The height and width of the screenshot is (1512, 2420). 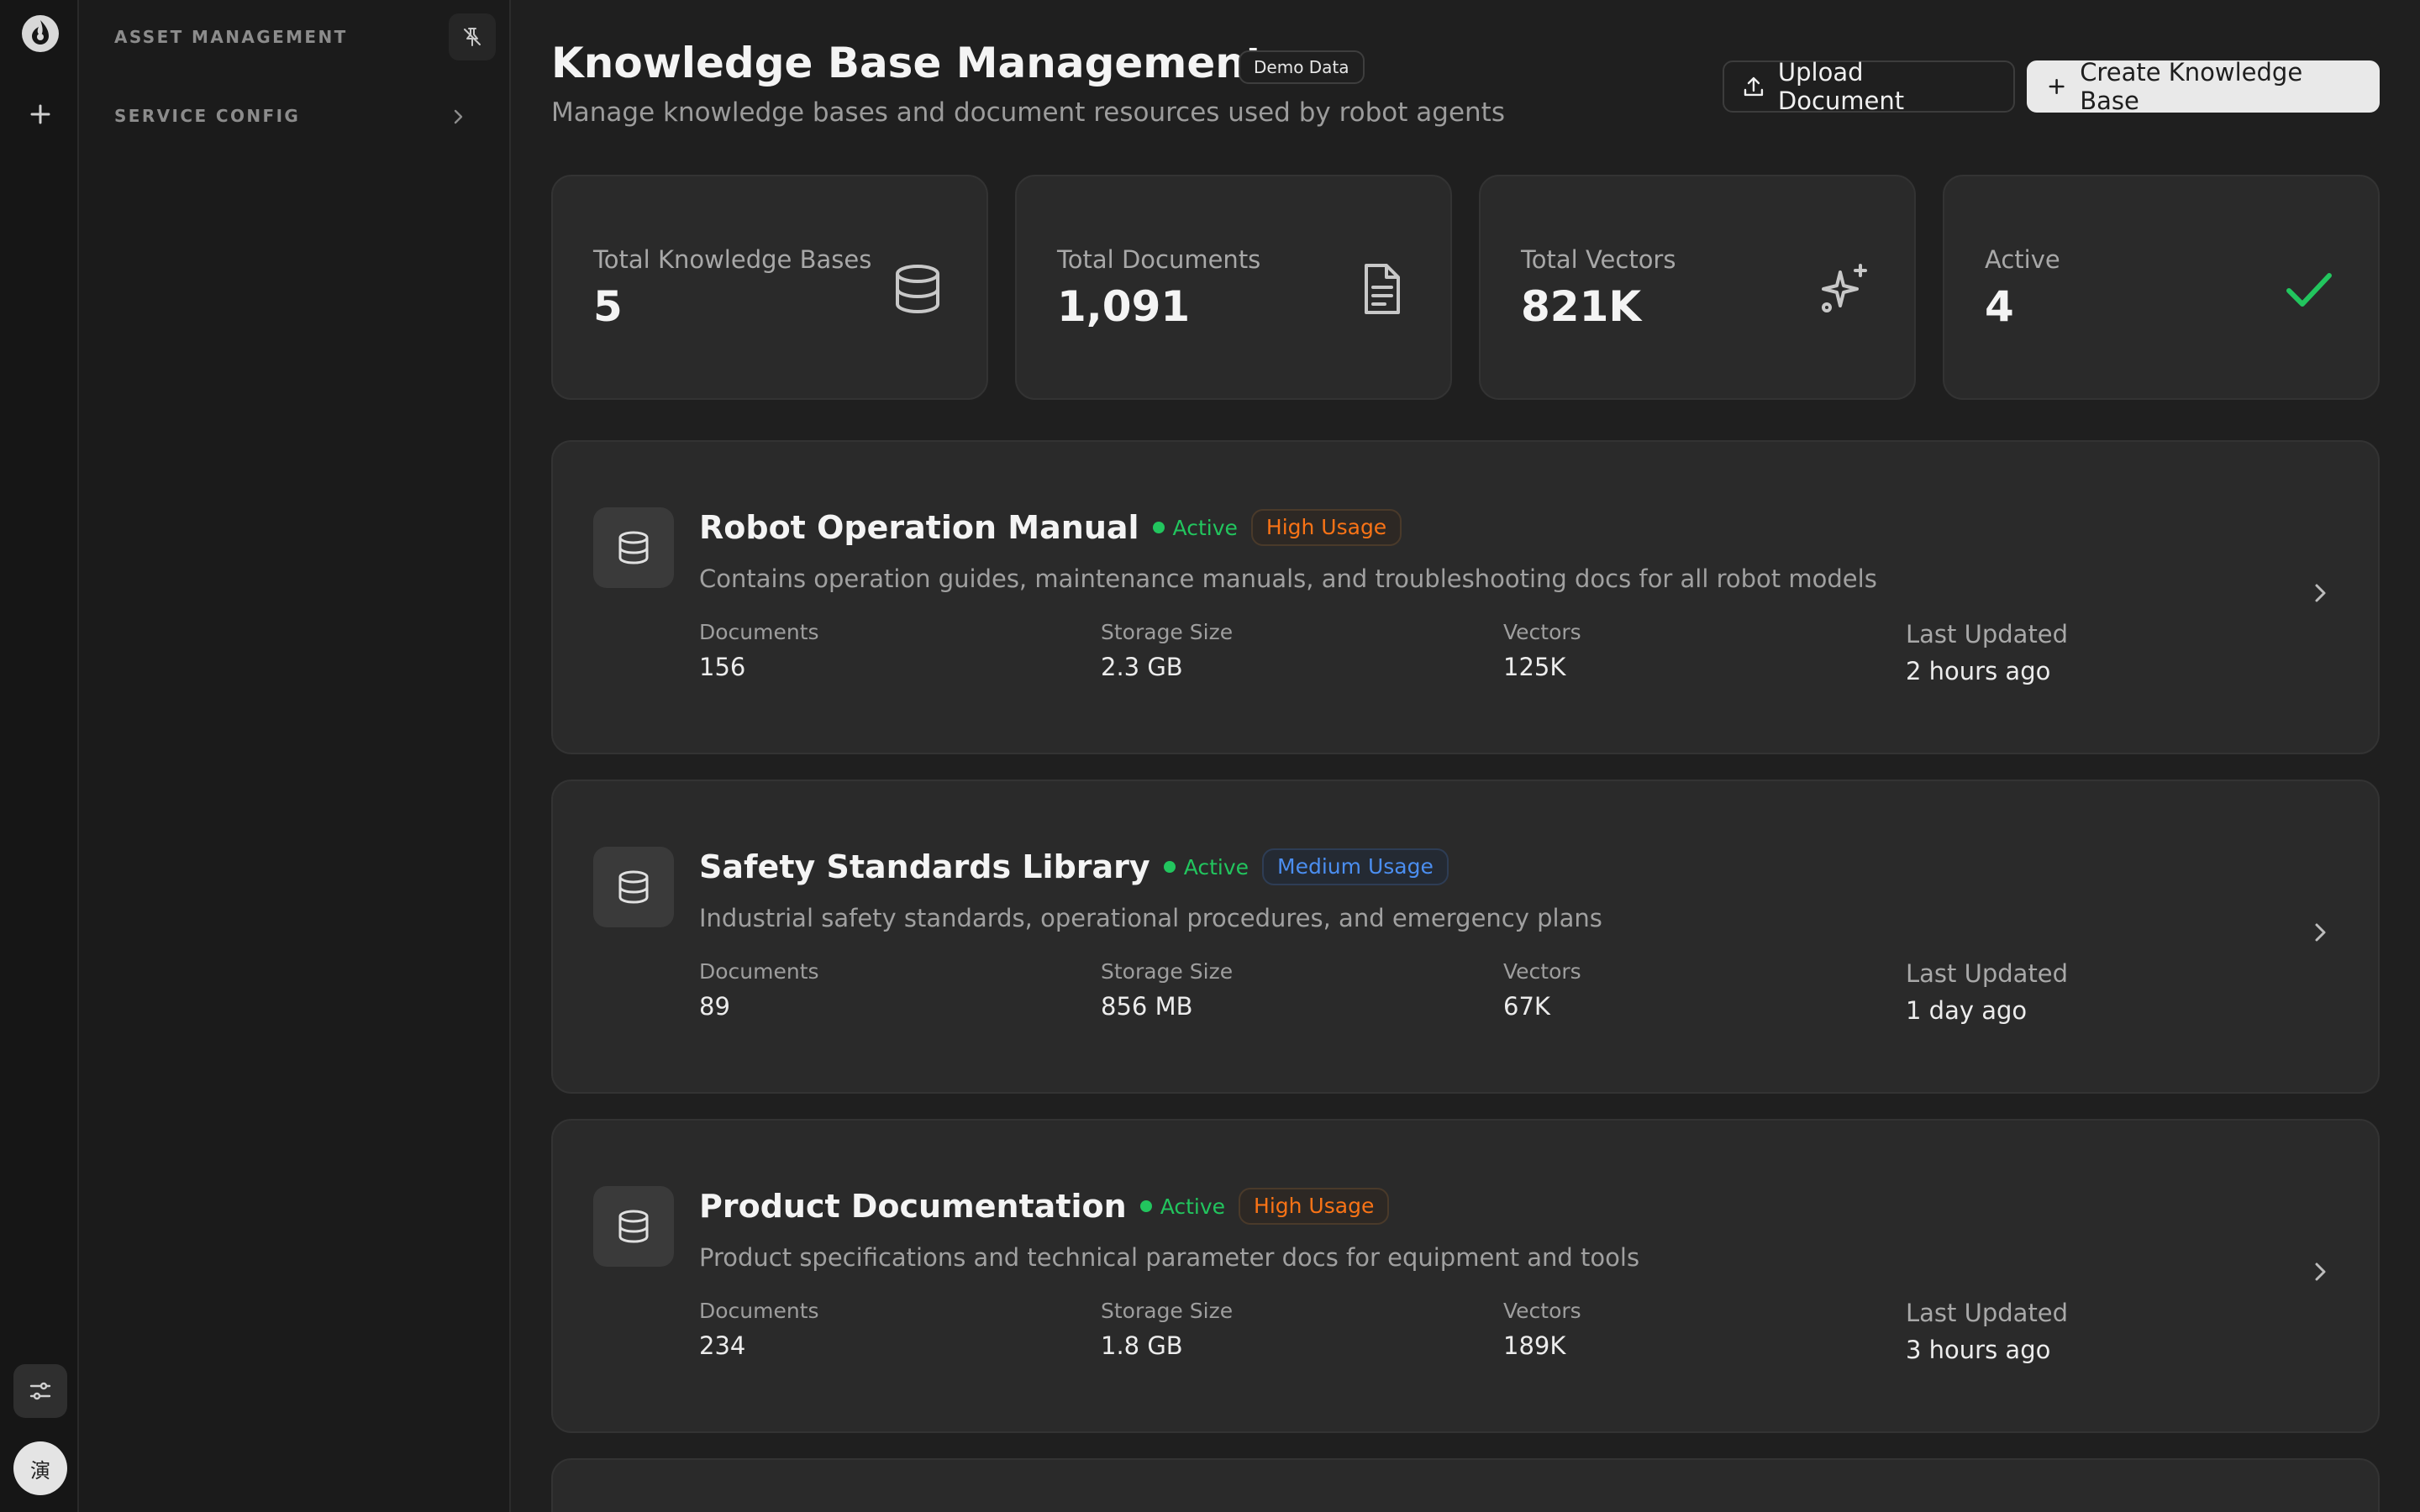 What do you see at coordinates (1967, 1010) in the screenshot?
I see `meta-value: 1 day ago` at bounding box center [1967, 1010].